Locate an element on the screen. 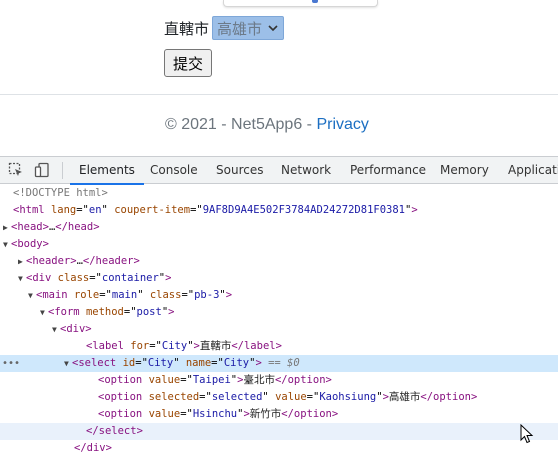 Image resolution: width=558 pixels, height=461 pixels. dom-tree-line: ▶ <head>…</head> is located at coordinates (279, 227).